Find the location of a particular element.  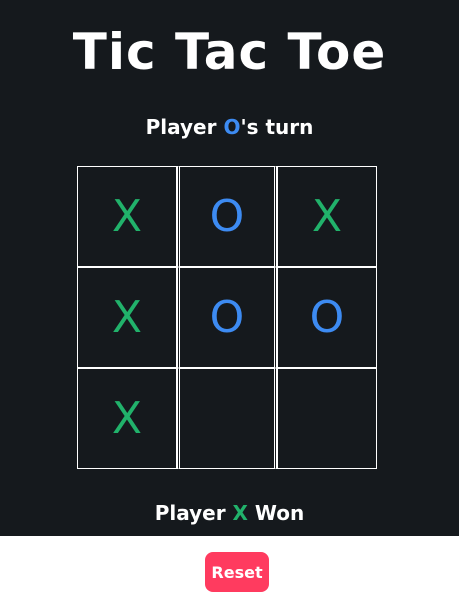

reset-button: Reset is located at coordinates (237, 572).